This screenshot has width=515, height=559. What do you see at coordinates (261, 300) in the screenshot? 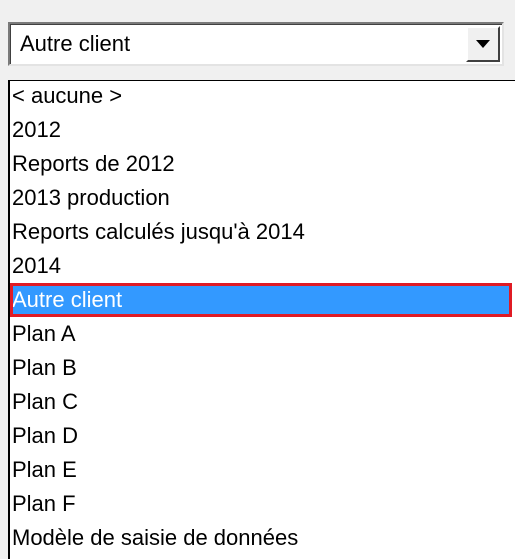
I see `list-item-selected: Autre client` at bounding box center [261, 300].